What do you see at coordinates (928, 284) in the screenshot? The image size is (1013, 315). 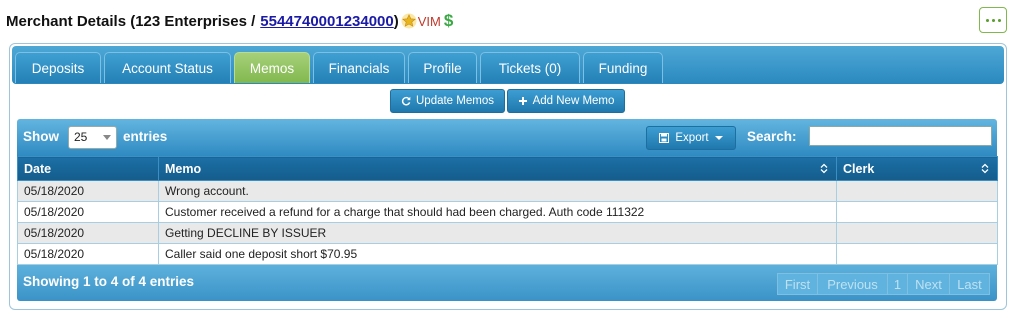 I see `pager-next-button: Next` at bounding box center [928, 284].